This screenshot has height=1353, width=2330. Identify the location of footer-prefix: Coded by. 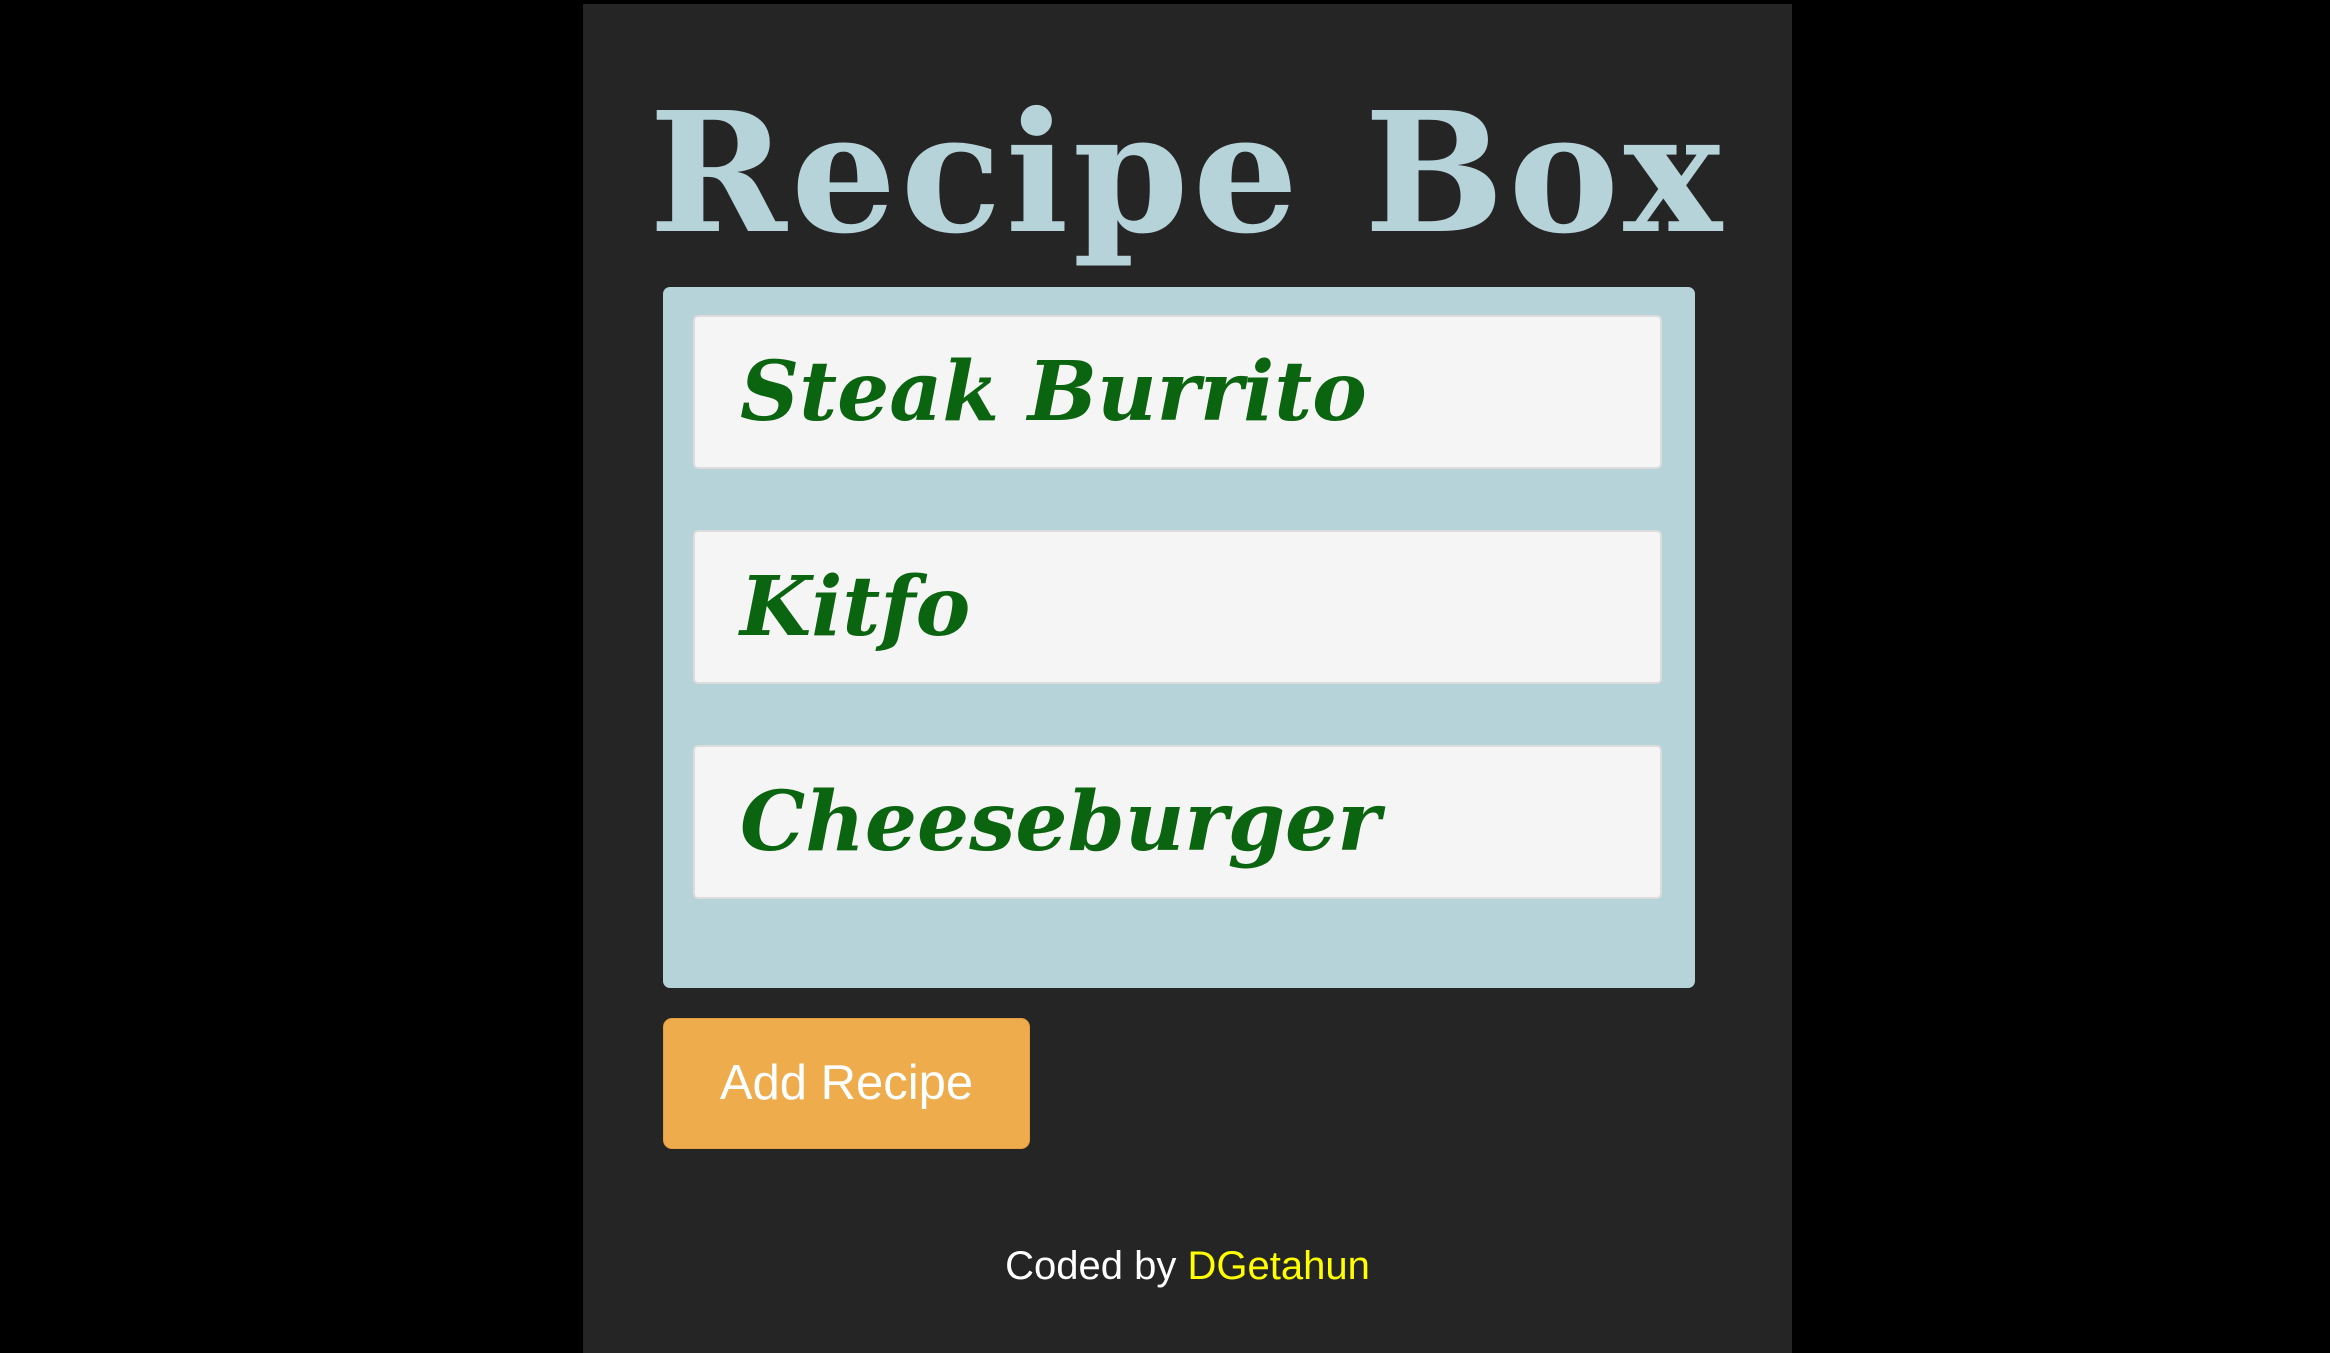
(1091, 1266).